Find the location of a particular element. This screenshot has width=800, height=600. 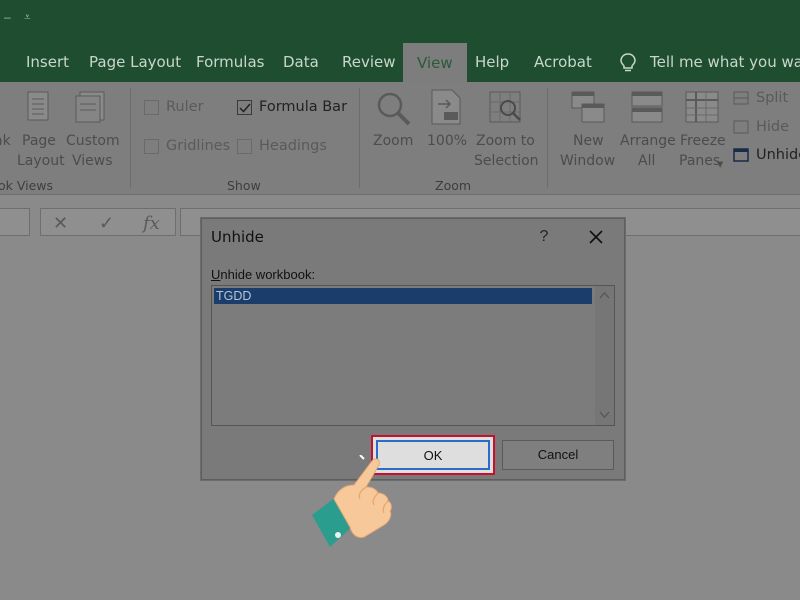

qat-overflow-icon: ‒ is located at coordinates (7, 17).